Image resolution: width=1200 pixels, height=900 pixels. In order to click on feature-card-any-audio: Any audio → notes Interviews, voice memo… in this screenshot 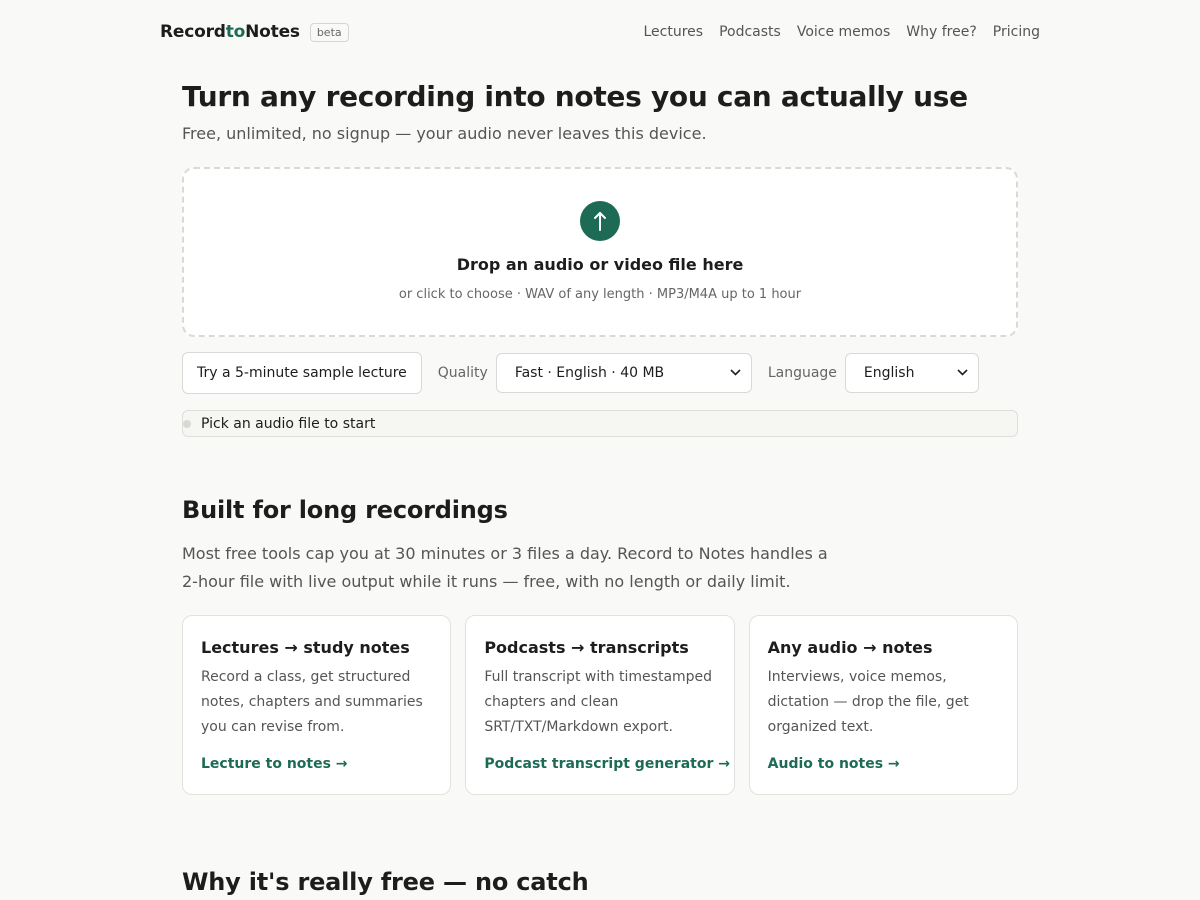, I will do `click(883, 705)`.